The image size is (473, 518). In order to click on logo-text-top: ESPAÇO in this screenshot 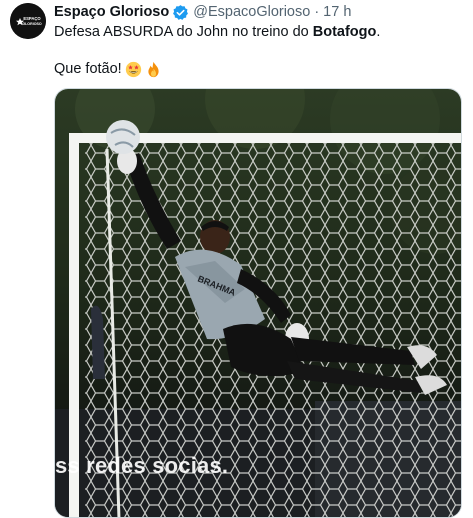, I will do `click(32, 18)`.